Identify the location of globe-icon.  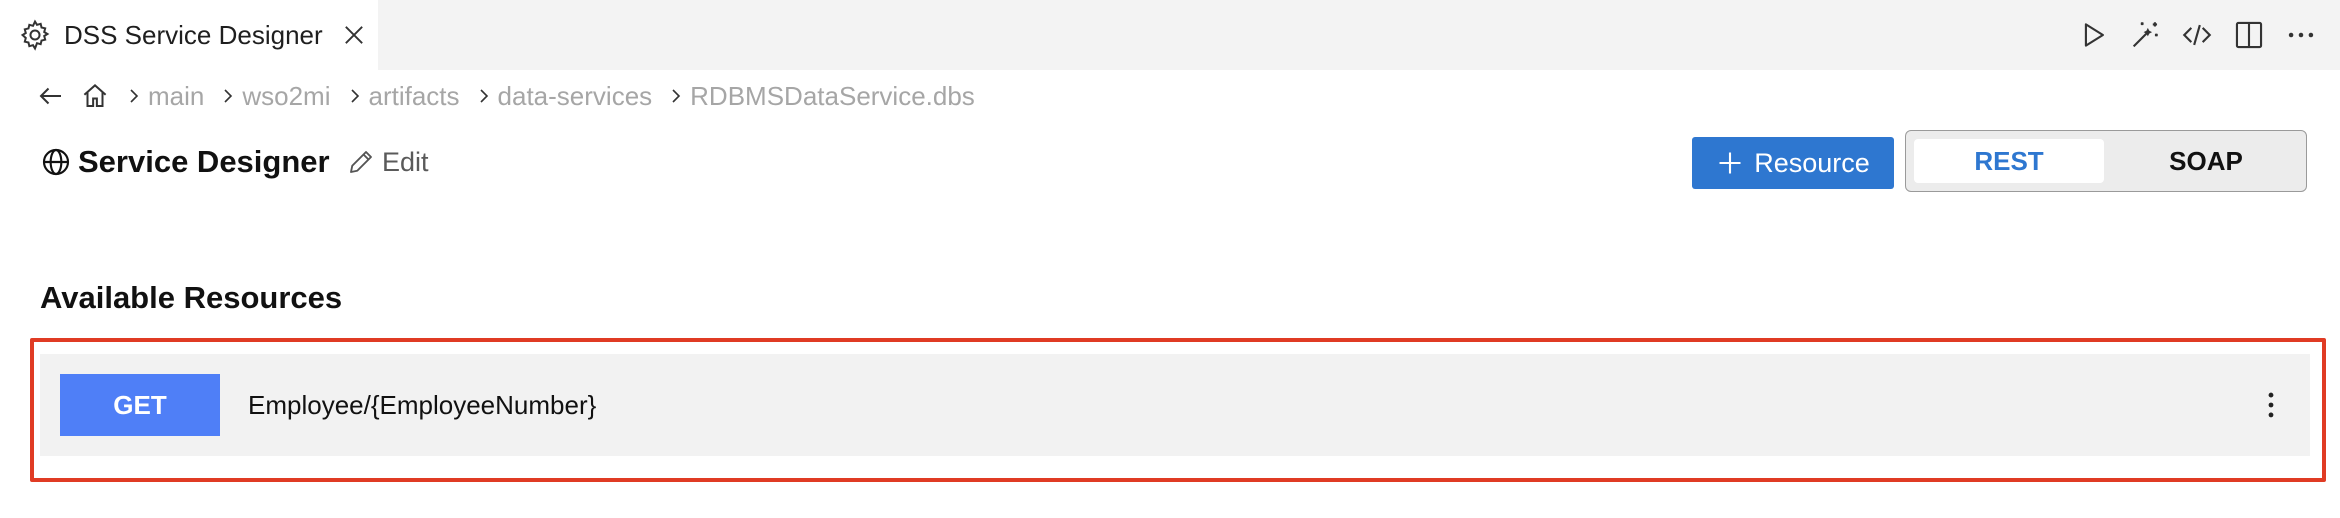
(56, 162).